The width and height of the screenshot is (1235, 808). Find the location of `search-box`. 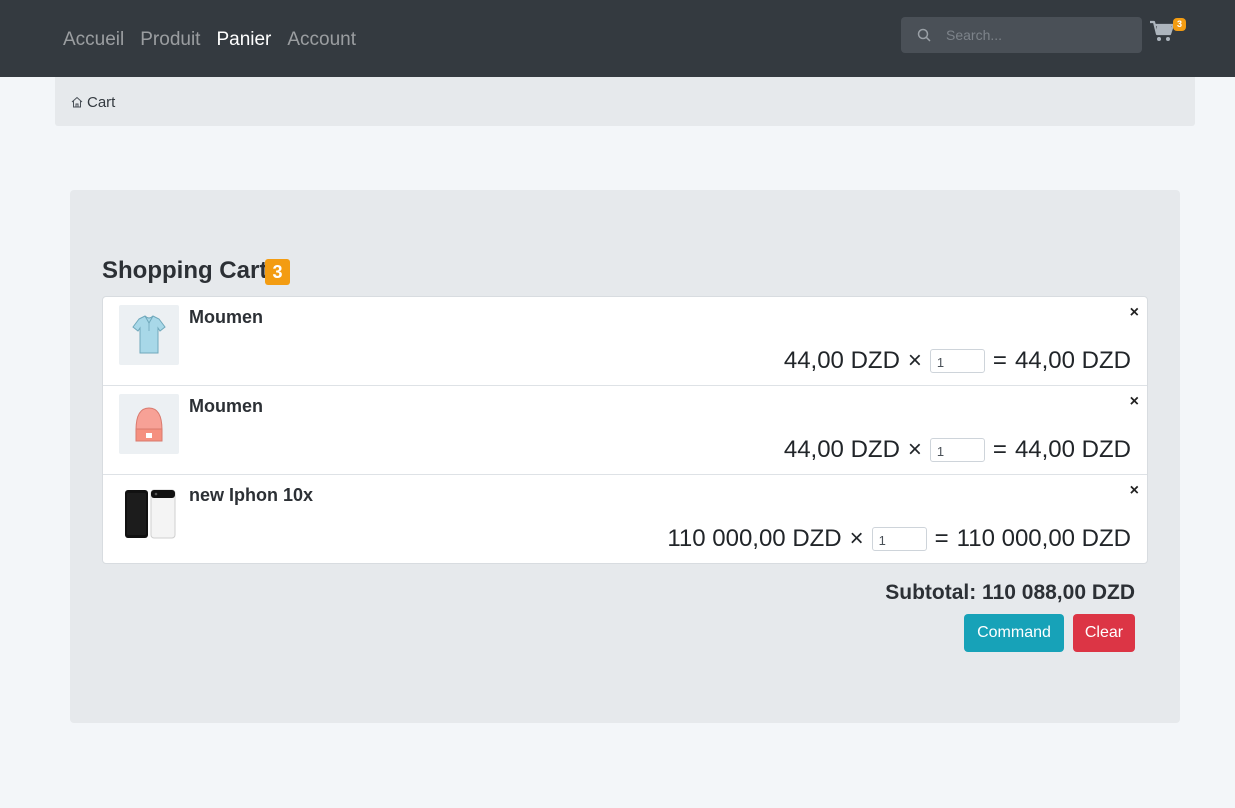

search-box is located at coordinates (1021, 35).